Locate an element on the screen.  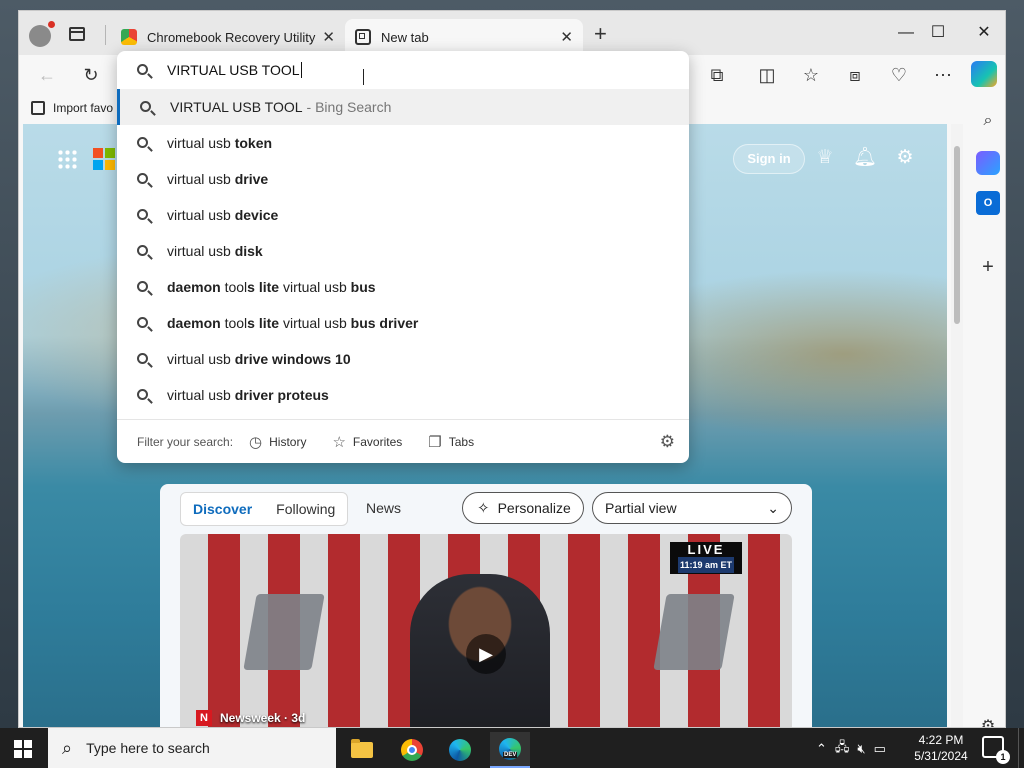
scrollbar-thumb is located at coordinates (957, 235).